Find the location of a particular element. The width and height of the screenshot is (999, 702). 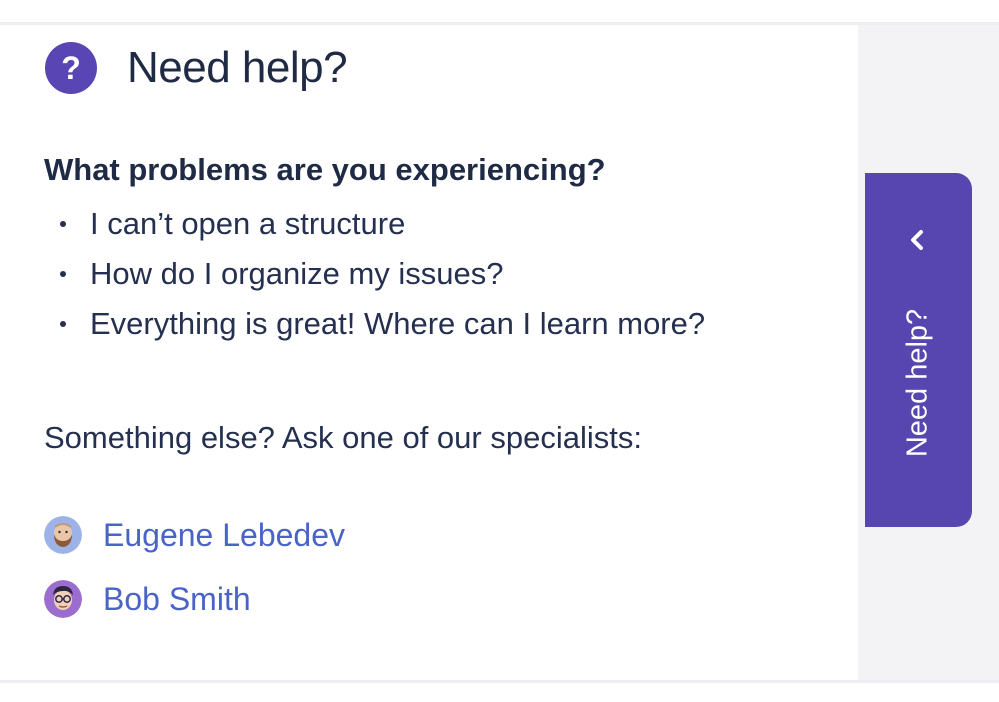

panel-header: ? Need help? is located at coordinates (196, 68).